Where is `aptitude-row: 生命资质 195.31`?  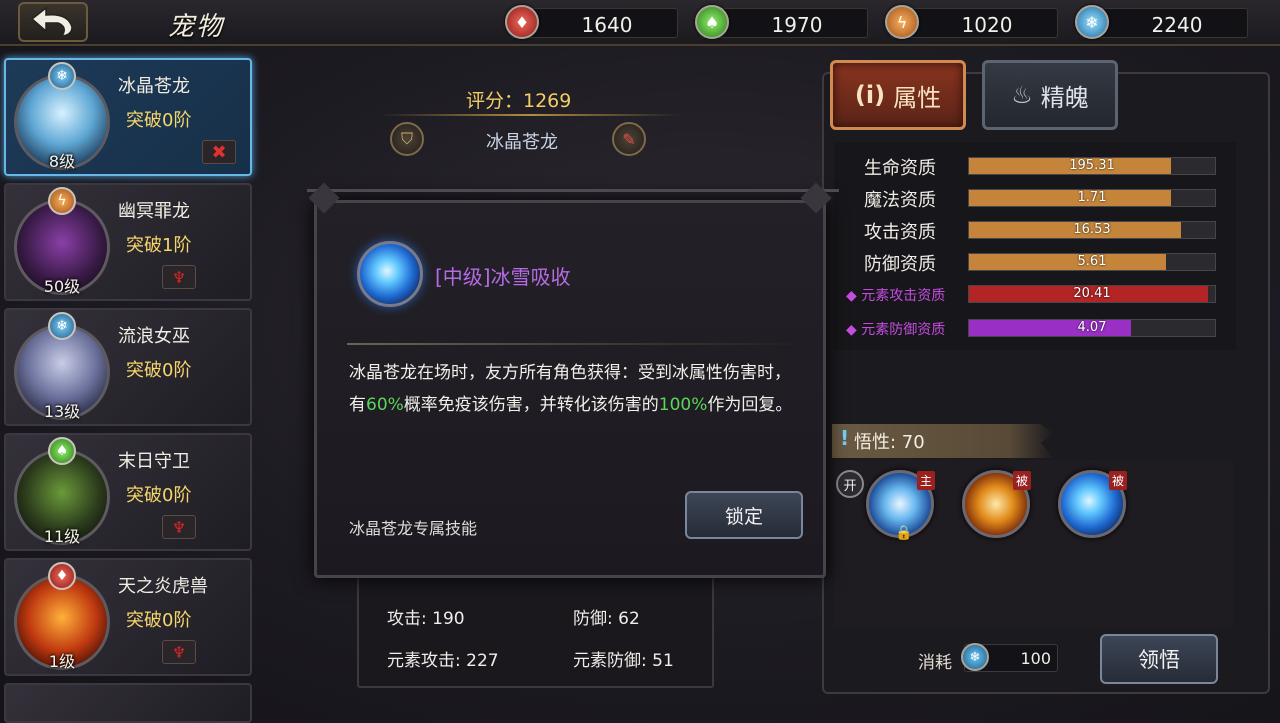
aptitude-row: 生命资质 195.31 is located at coordinates (1035, 166).